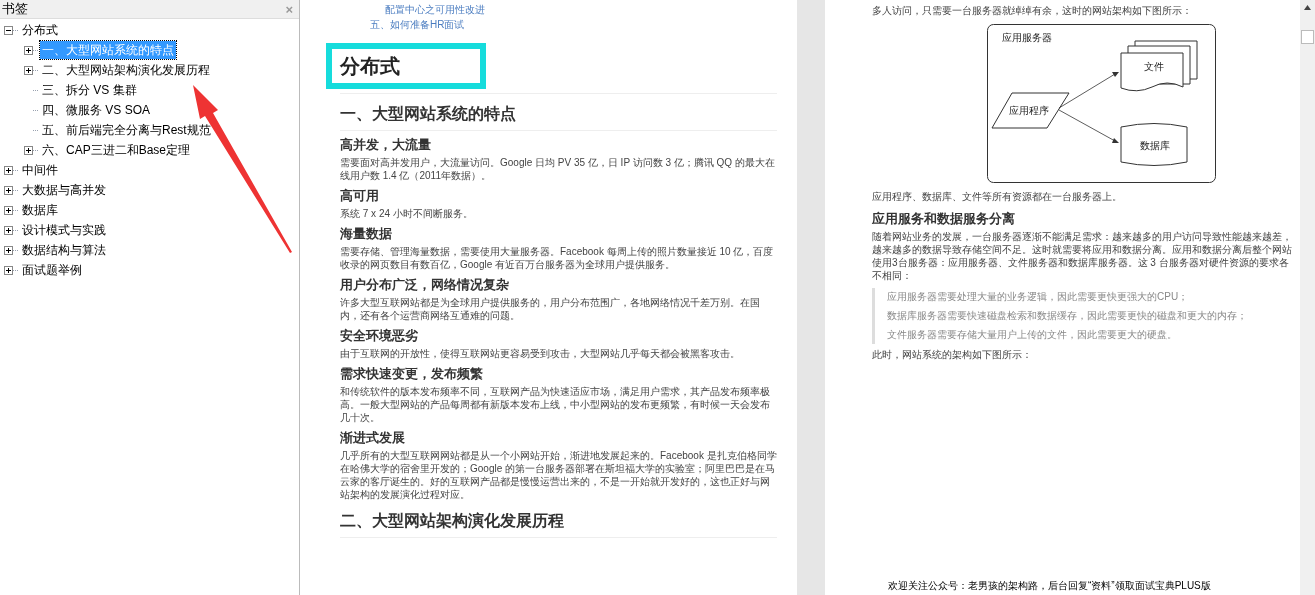 The width and height of the screenshot is (1315, 595). I want to click on bookmark-item: 大数据与高并发, so click(64, 190).